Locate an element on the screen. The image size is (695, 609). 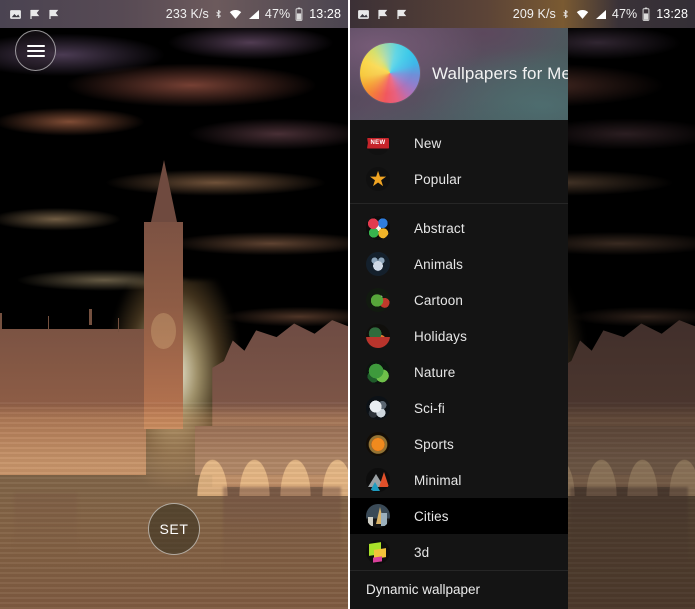
sidebar-item-holidays: Holidays is located at coordinates (458, 336).